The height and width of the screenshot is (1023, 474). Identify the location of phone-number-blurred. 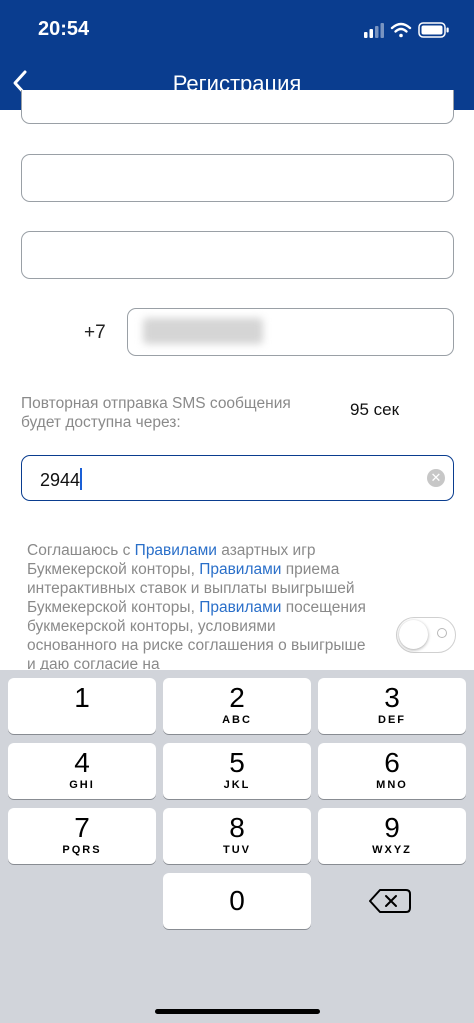
(203, 331).